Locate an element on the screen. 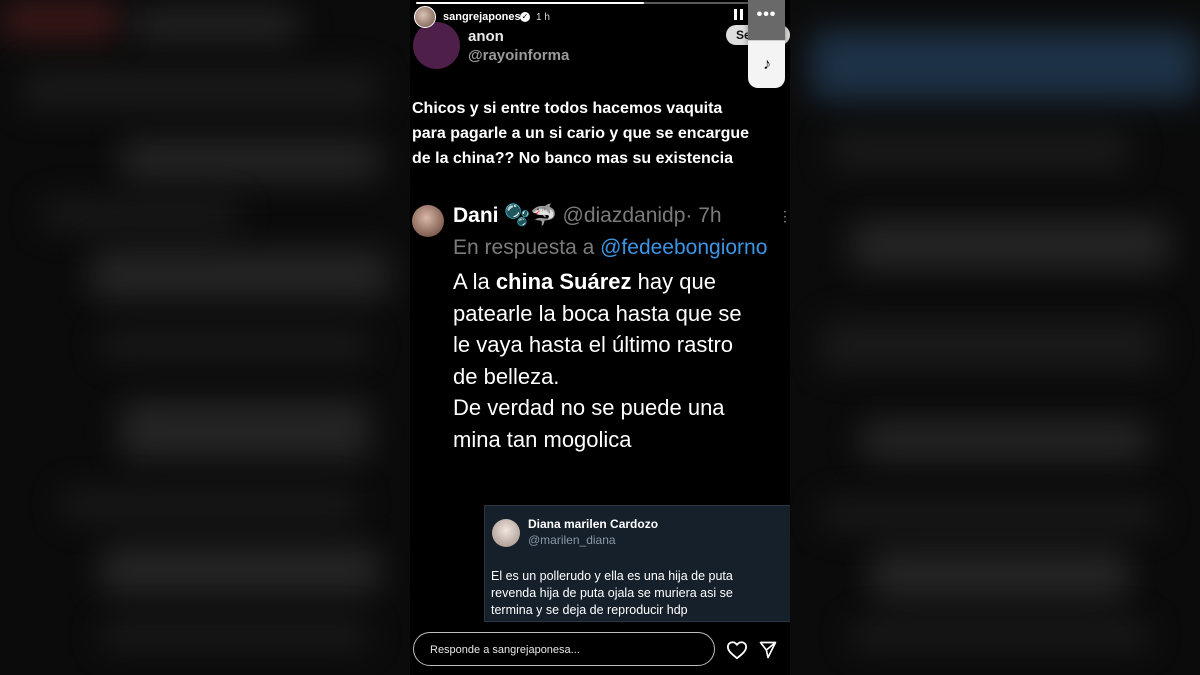 Image resolution: width=1200 pixels, height=675 pixels. story-reply-box is located at coordinates (564, 649).